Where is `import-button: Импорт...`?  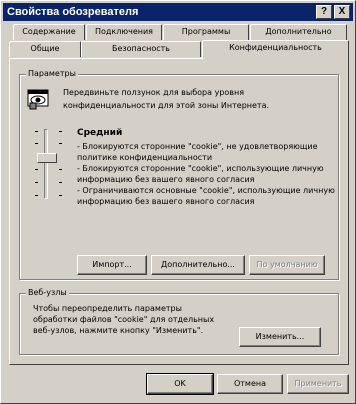
import-button: Импорт... is located at coordinates (112, 265).